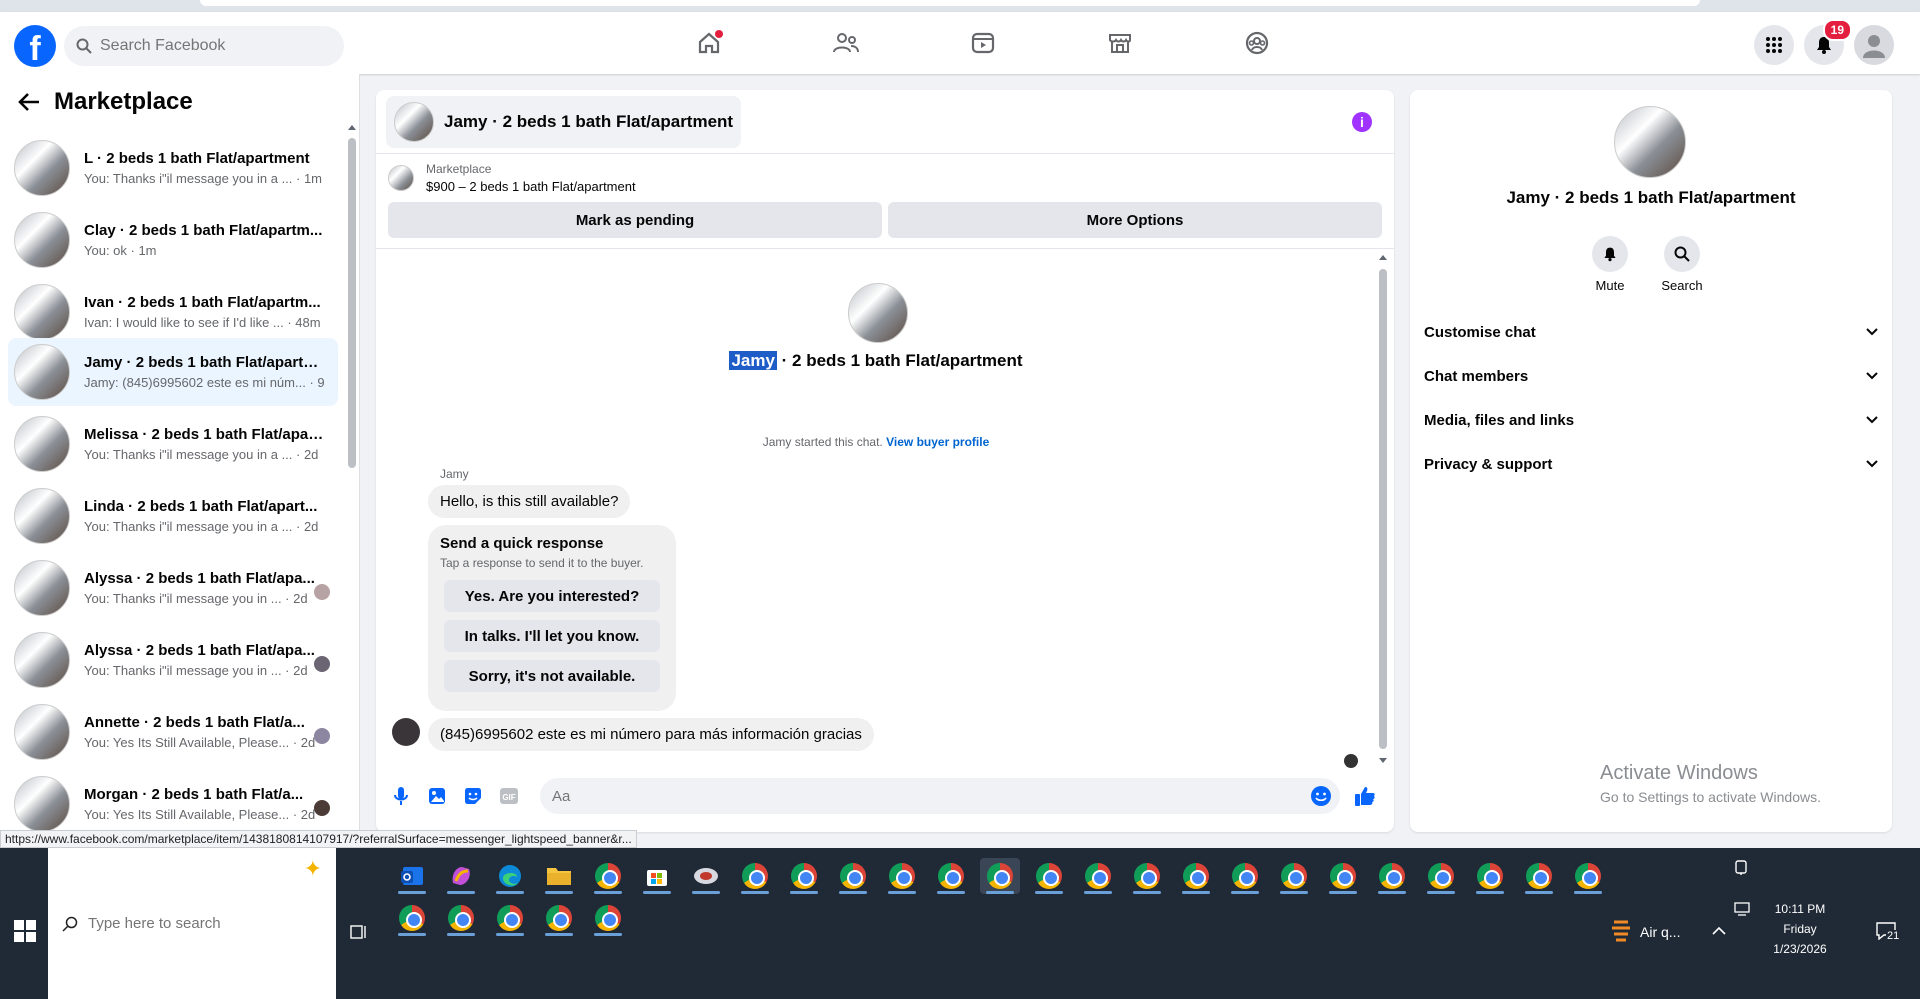  I want to click on search-bar, so click(204, 46).